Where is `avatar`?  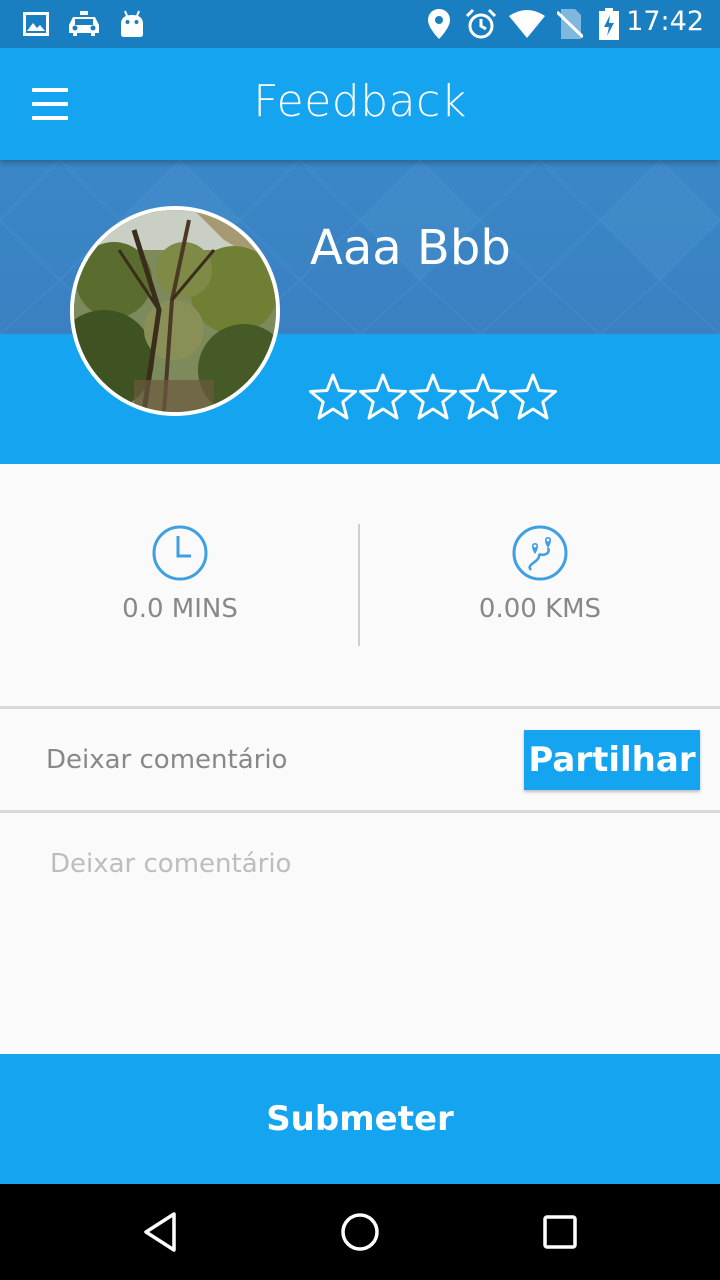 avatar is located at coordinates (175, 311).